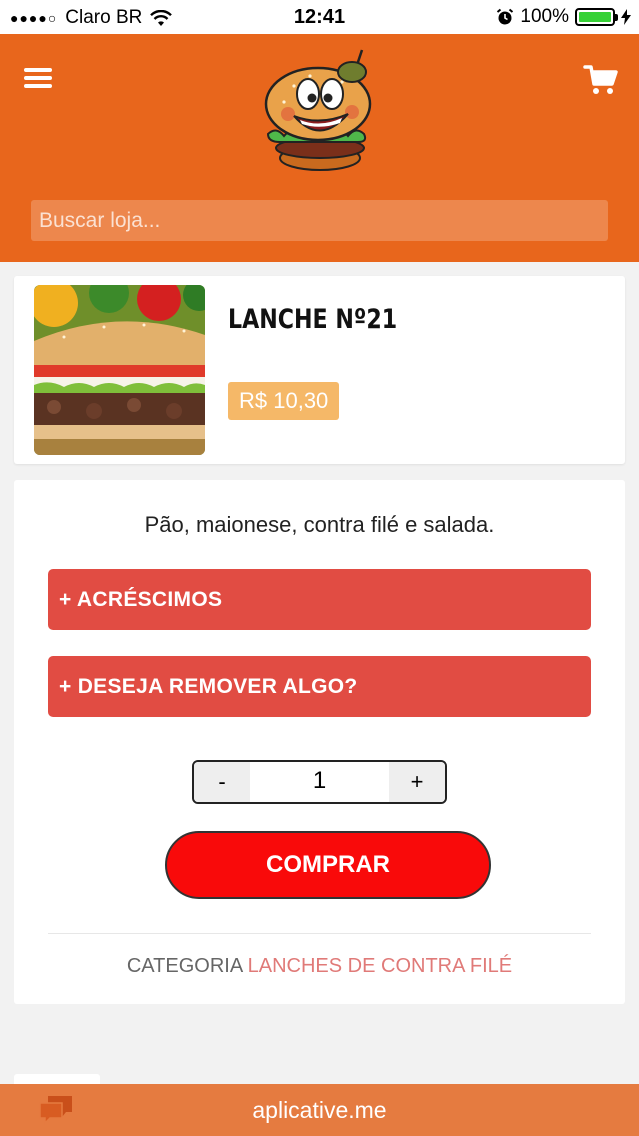  I want to click on burger-logo, so click(318, 110).